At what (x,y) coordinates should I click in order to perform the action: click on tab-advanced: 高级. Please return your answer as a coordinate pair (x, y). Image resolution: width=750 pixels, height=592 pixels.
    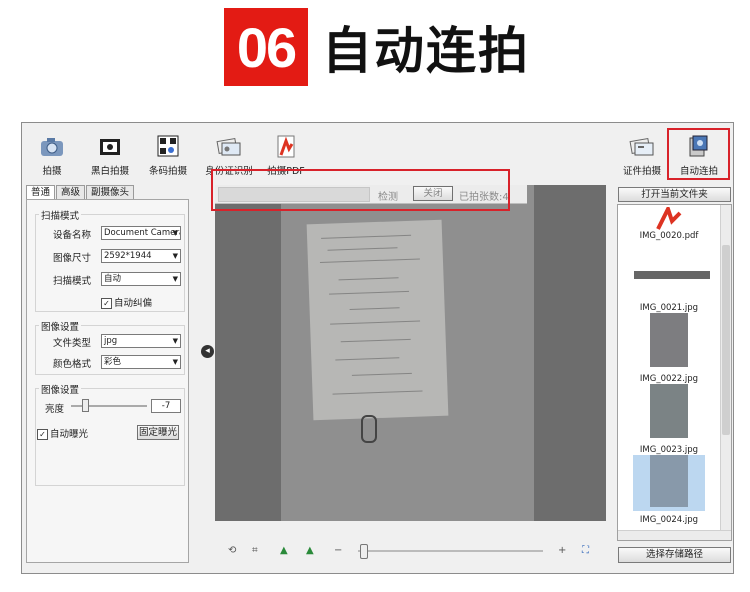
    Looking at the image, I should click on (71, 192).